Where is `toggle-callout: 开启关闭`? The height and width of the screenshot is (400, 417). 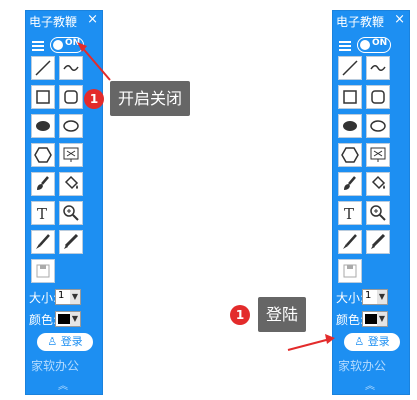
toggle-callout: 开启关闭 is located at coordinates (150, 98).